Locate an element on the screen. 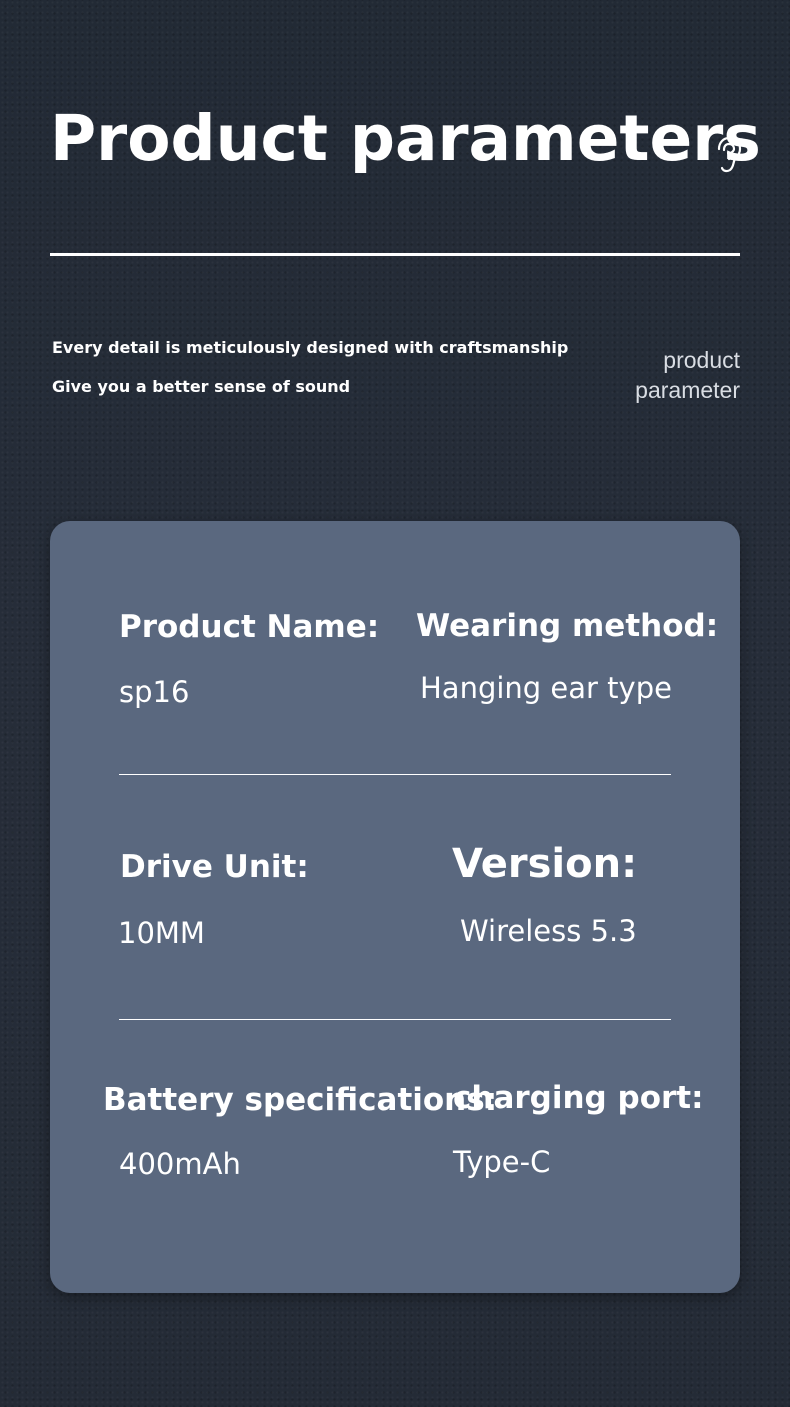 The width and height of the screenshot is (790, 1407). page-title: Product parameters is located at coordinates (405, 138).